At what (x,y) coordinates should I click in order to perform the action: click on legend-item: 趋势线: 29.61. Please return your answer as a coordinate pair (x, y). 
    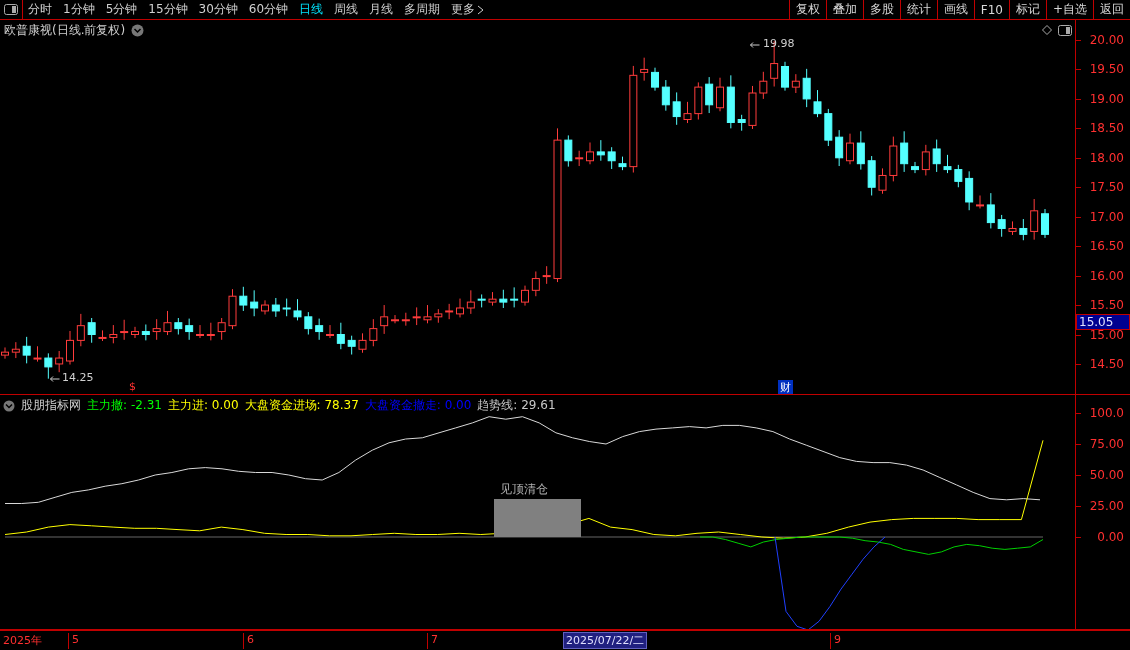
    Looking at the image, I should click on (516, 405).